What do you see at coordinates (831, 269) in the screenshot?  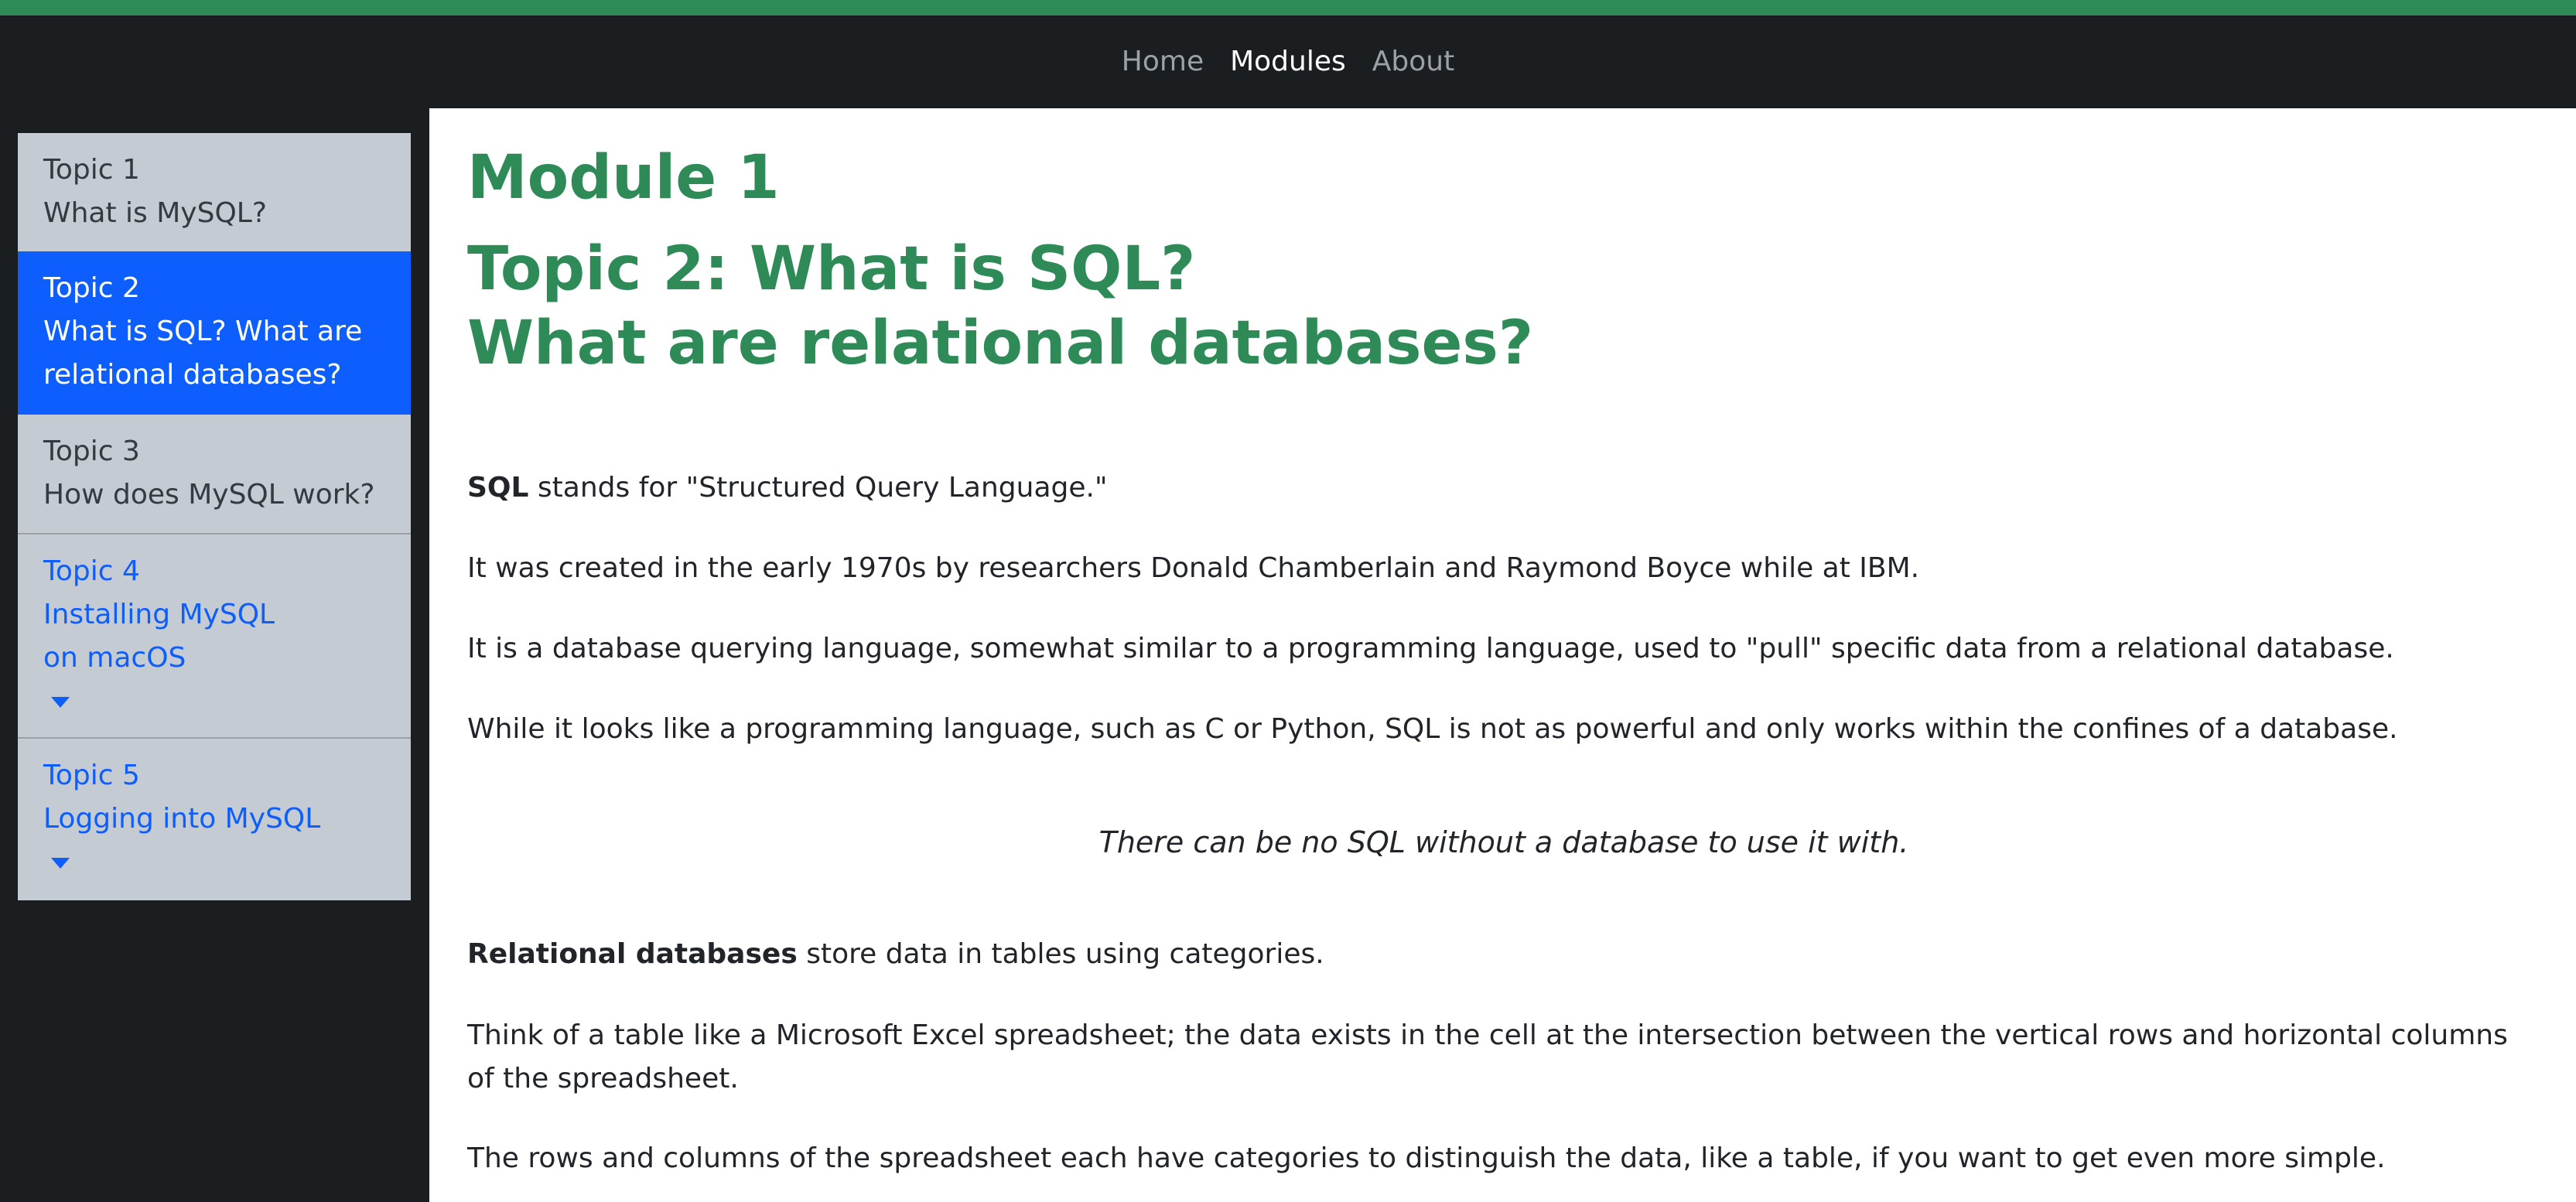 I see `topic-title-line-1: Topic 2: What is SQL?` at bounding box center [831, 269].